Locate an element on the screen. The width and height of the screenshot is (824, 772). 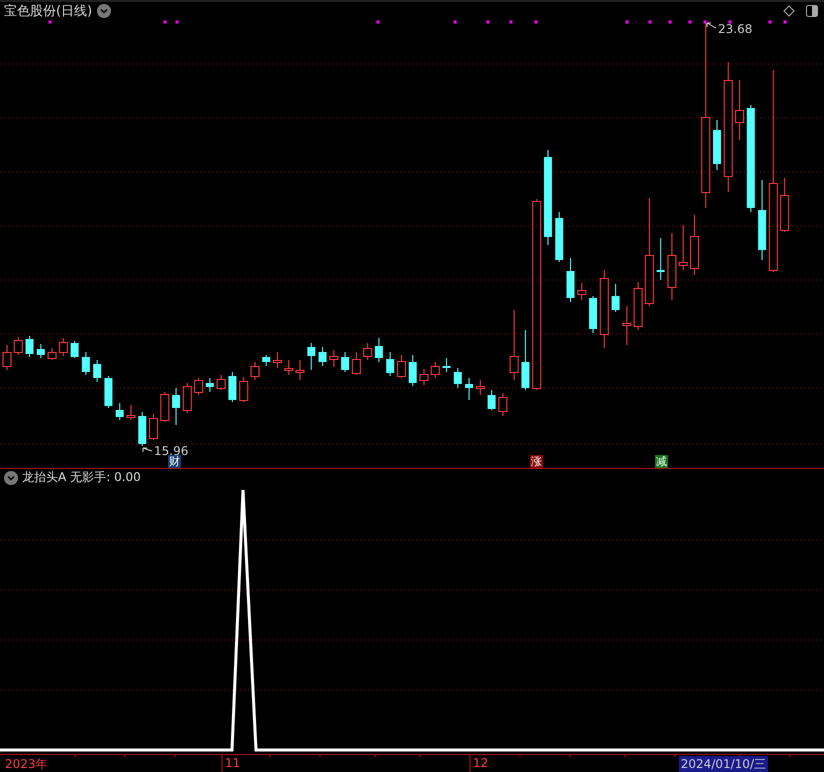
event-marker: 涨 is located at coordinates (536, 461).